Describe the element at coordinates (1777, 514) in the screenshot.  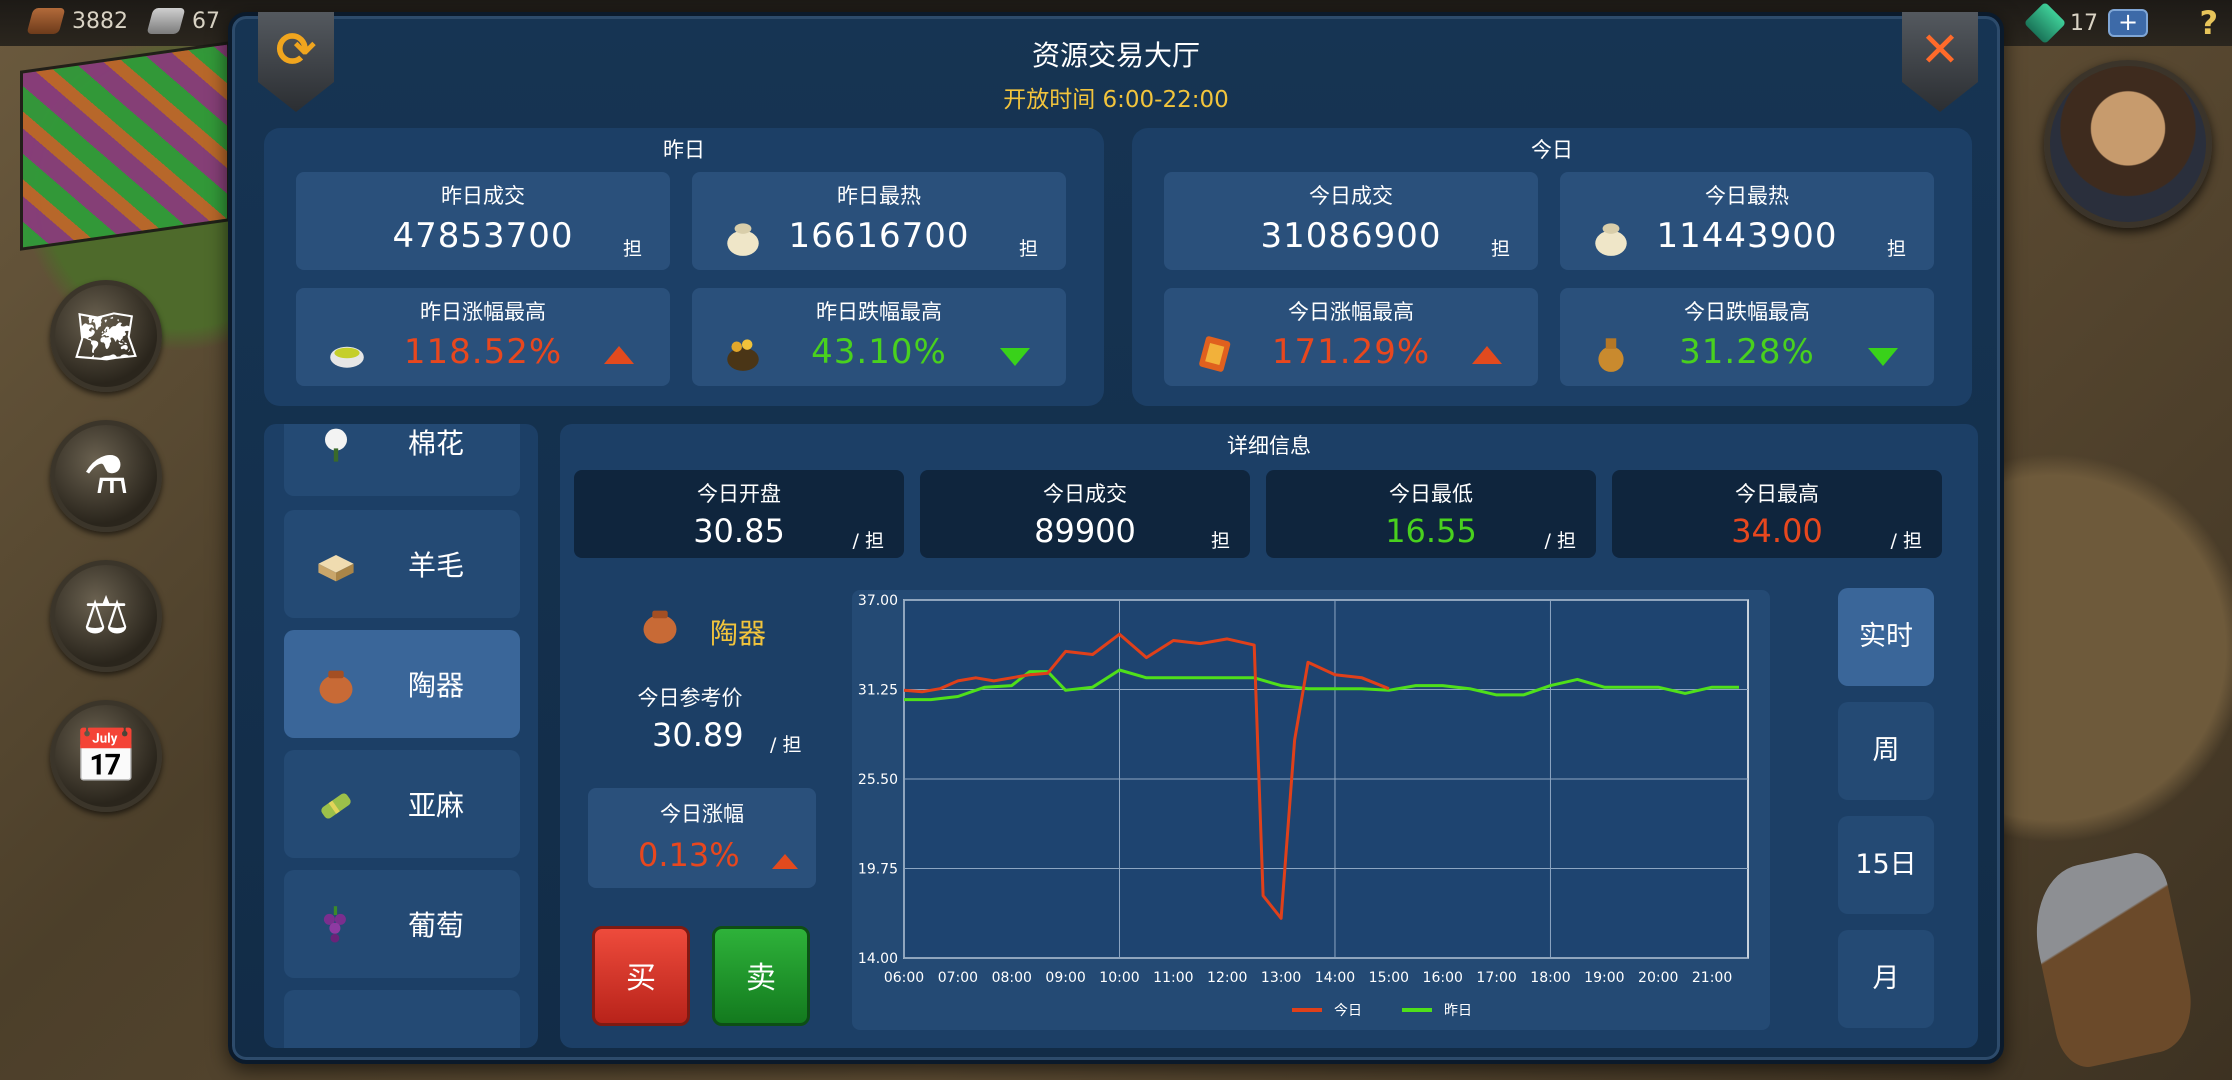
I see `today-high-card: 今日最高 34.00 / 担` at that location.